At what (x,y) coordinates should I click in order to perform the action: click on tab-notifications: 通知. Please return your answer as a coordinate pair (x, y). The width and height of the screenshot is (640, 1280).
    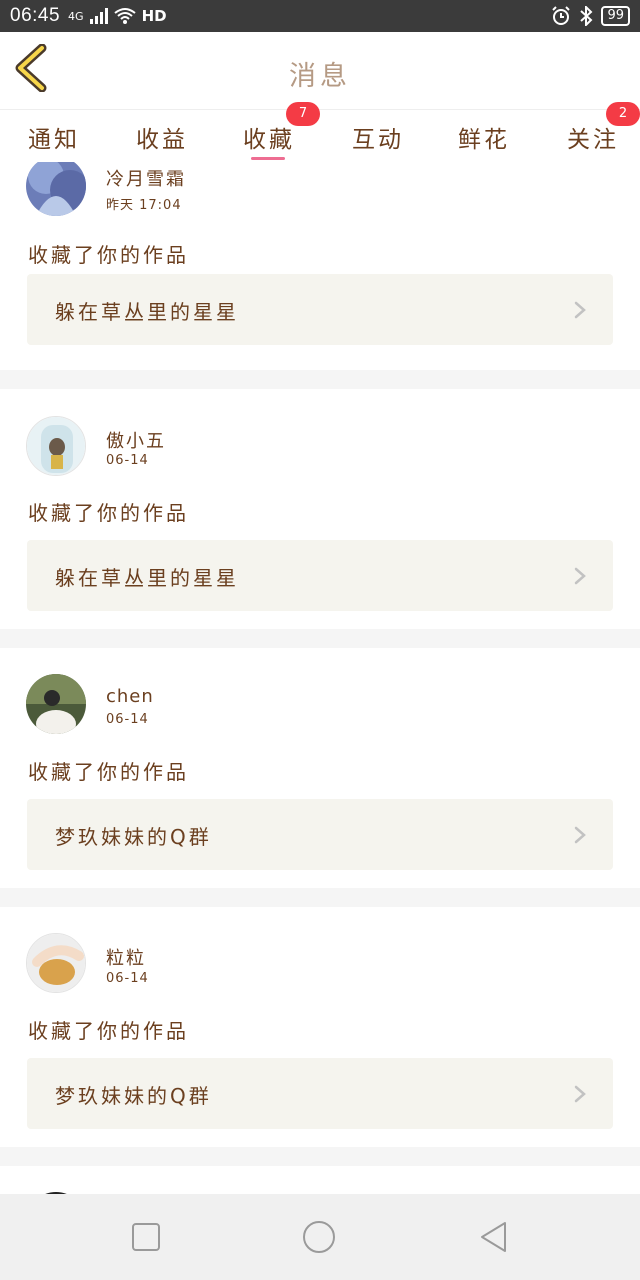
    Looking at the image, I should click on (54, 141).